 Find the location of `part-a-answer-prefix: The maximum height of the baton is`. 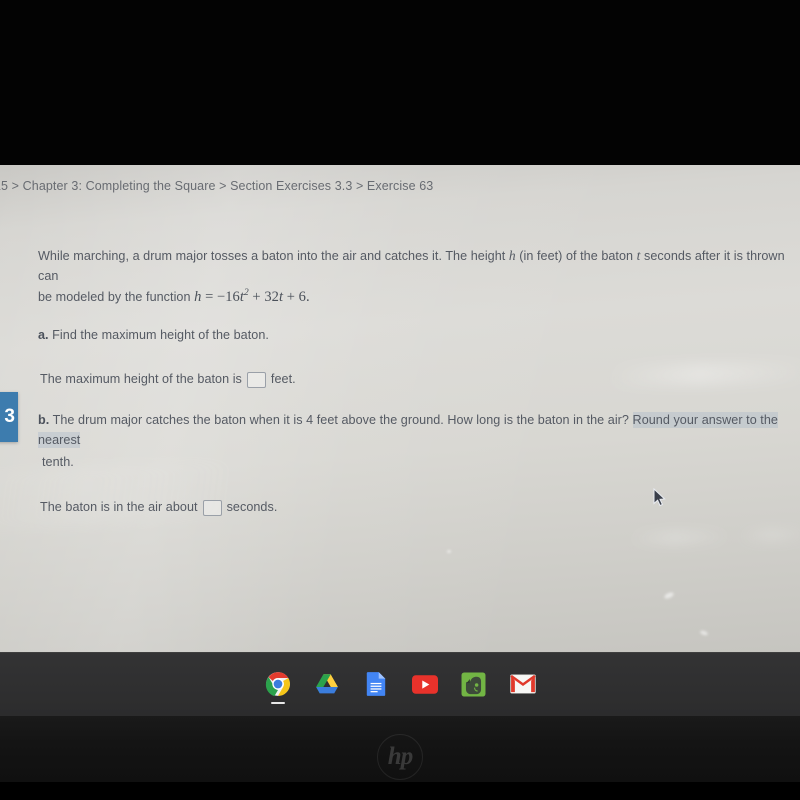

part-a-answer-prefix: The maximum height of the baton is is located at coordinates (141, 379).